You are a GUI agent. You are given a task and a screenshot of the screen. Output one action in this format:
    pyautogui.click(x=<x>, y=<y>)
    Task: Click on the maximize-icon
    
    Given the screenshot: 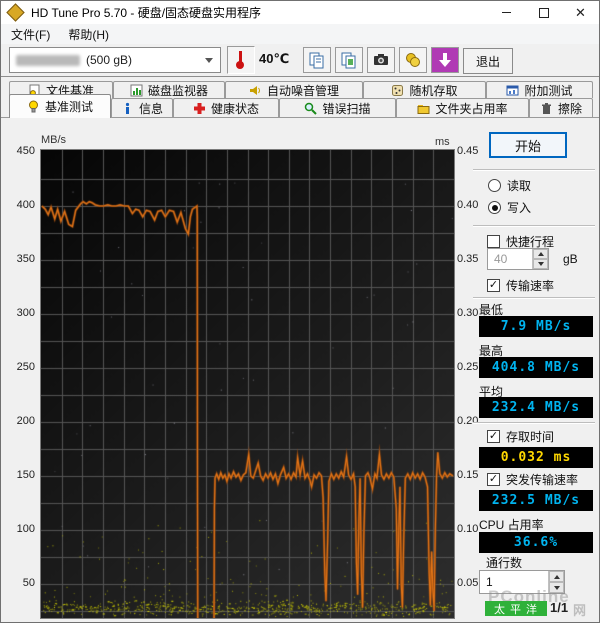 What is the action you would take?
    pyautogui.click(x=543, y=12)
    